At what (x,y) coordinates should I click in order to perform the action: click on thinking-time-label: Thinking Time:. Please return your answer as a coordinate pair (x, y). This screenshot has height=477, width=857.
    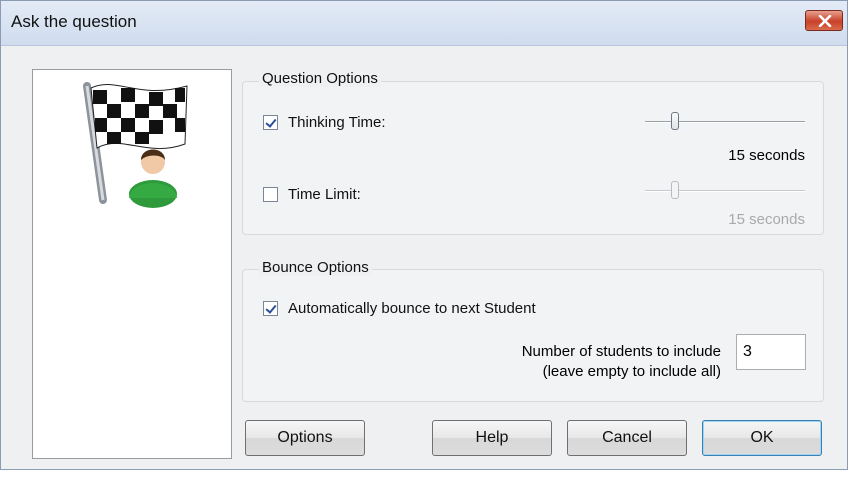
    Looking at the image, I should click on (337, 122).